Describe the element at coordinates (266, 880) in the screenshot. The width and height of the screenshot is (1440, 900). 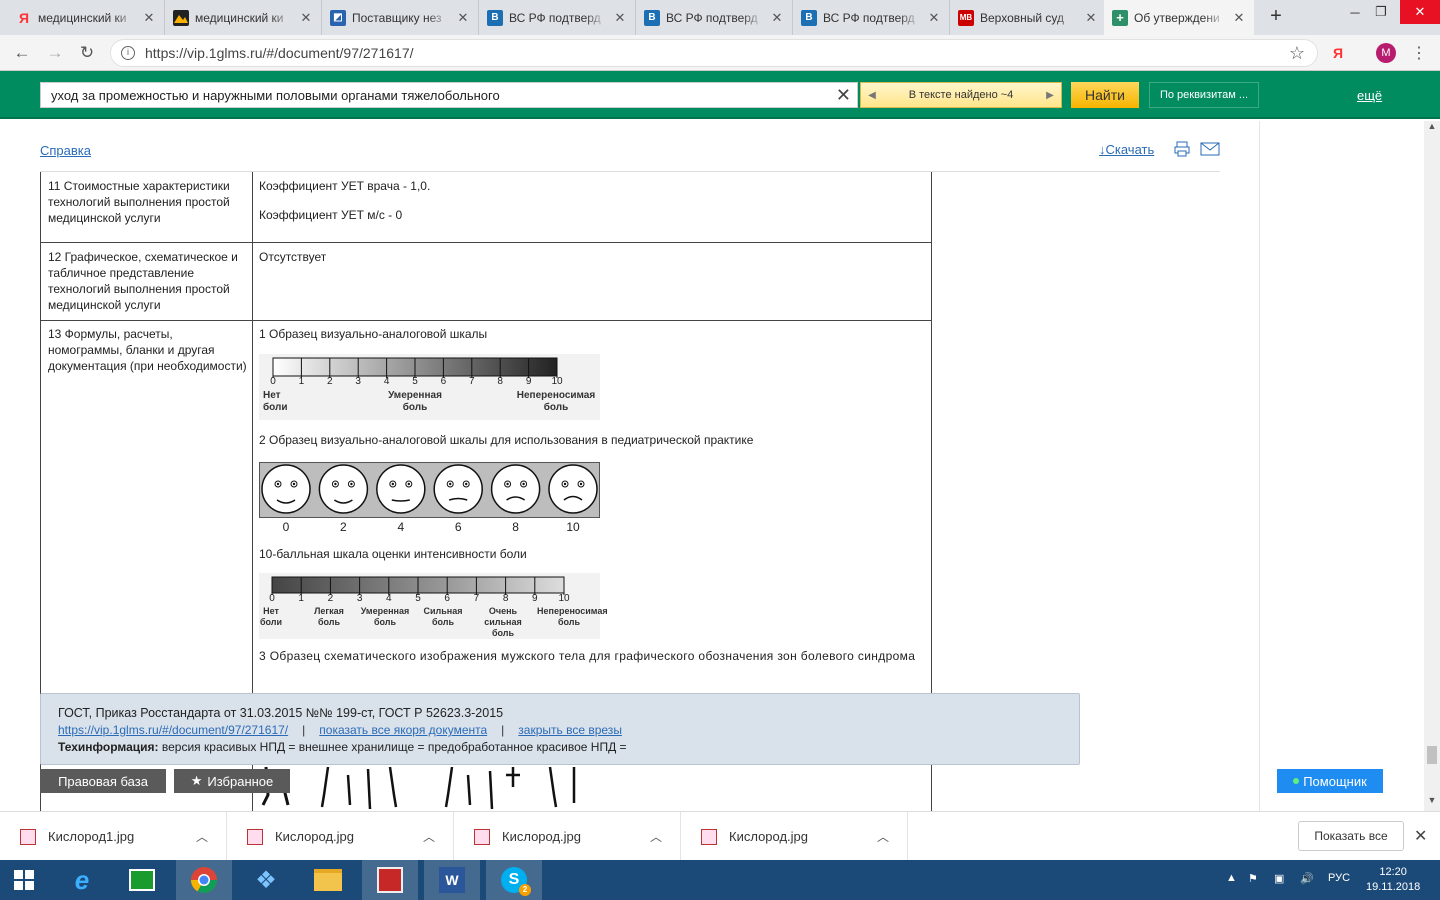
I see `taskbar-network-app: ❖` at that location.